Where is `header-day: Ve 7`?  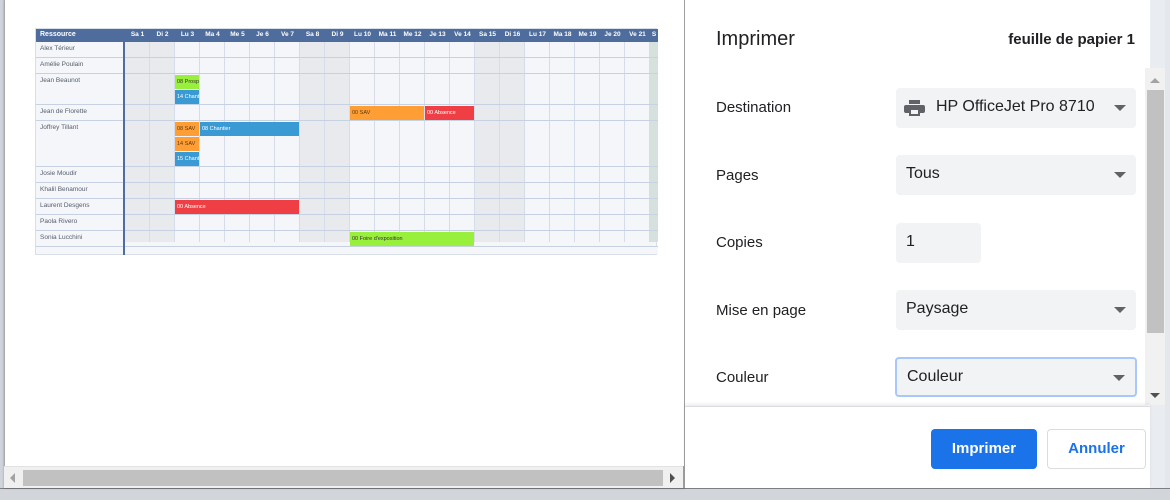
header-day: Ve 7 is located at coordinates (287, 34).